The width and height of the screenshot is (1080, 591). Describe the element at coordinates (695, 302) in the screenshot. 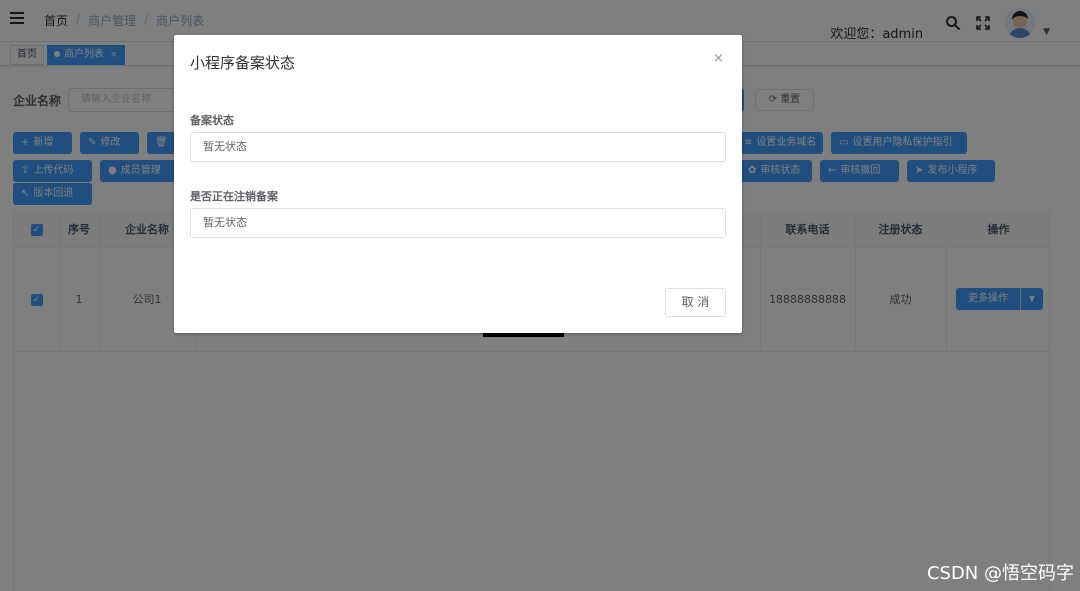

I see `cancel-button: 取 消` at that location.